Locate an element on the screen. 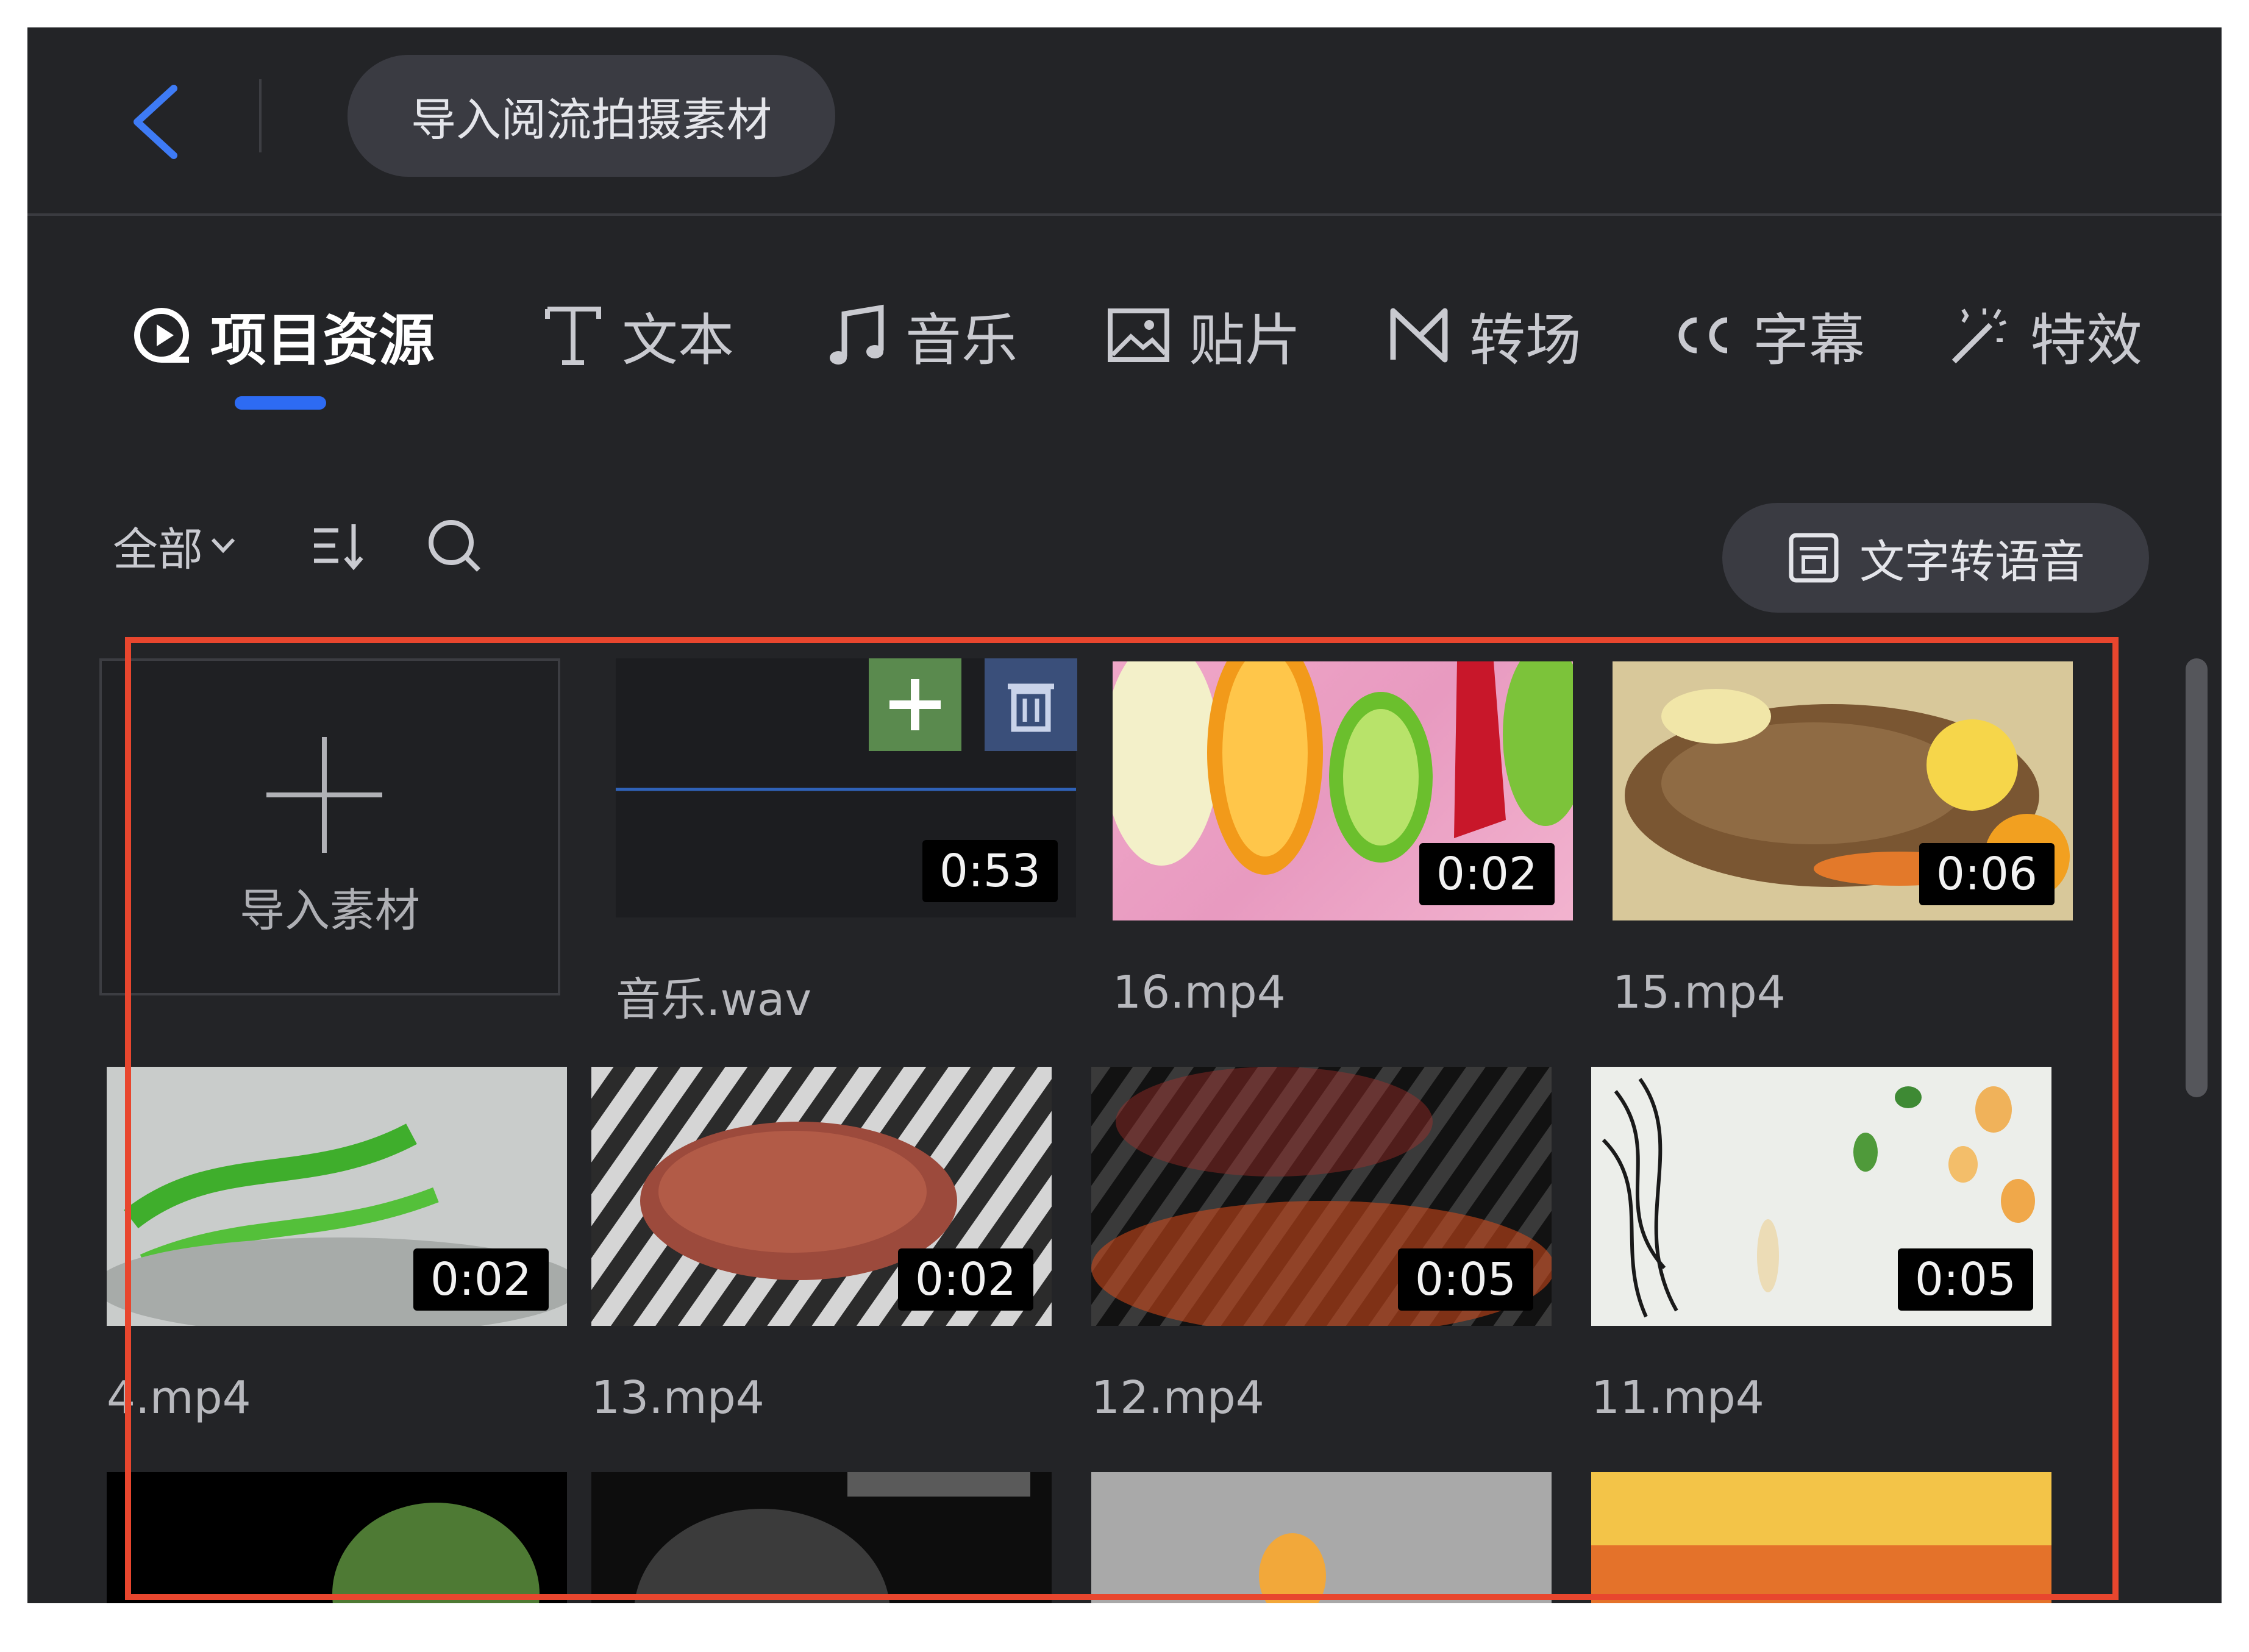 The image size is (2249, 1652). toolbar: 全部 文字转语音 is located at coordinates (1124, 558).